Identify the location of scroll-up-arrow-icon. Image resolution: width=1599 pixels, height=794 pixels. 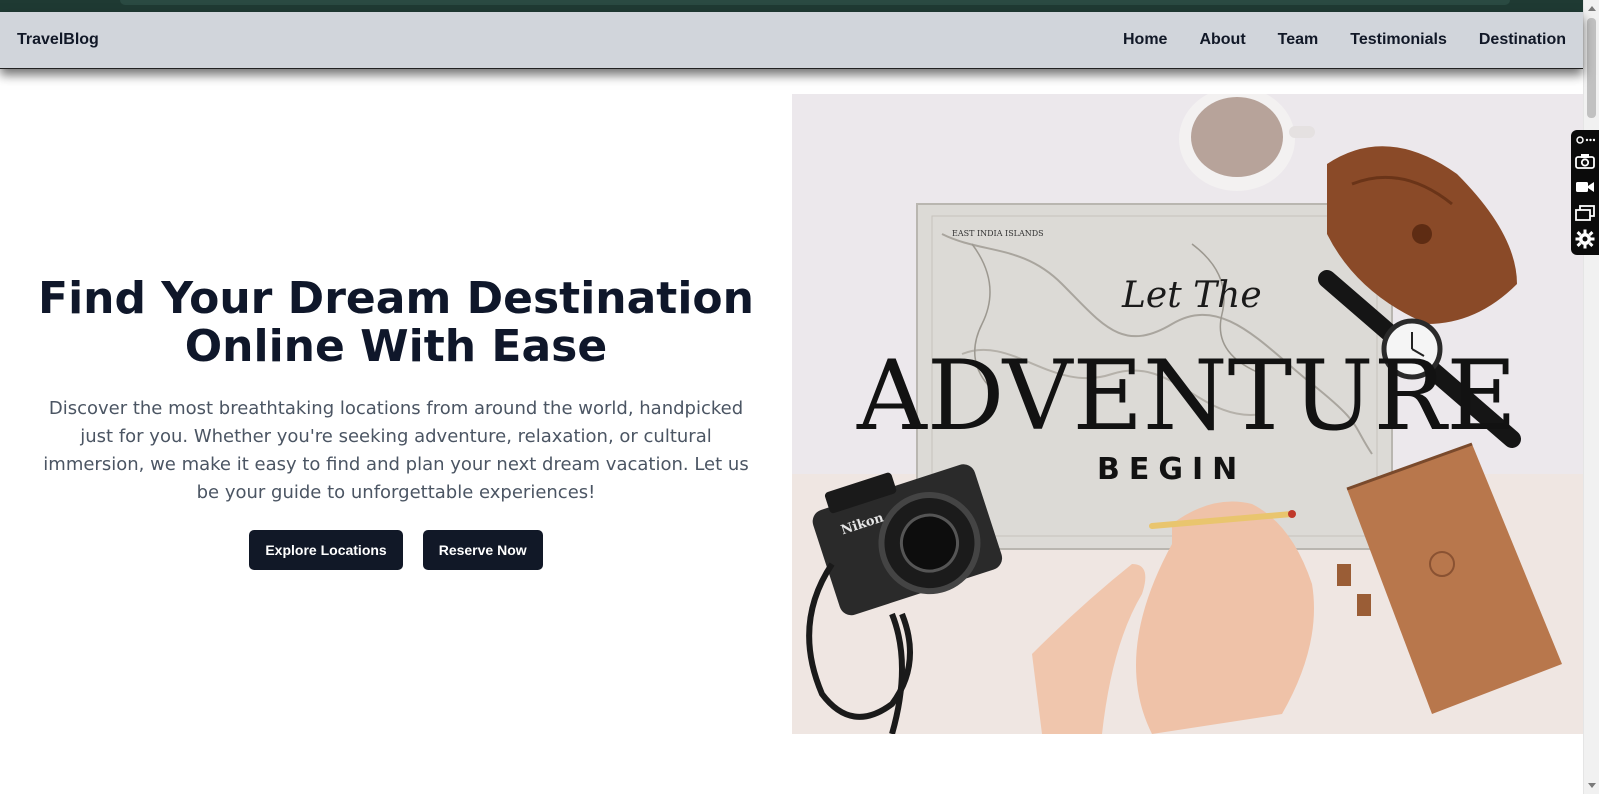
(1592, 8).